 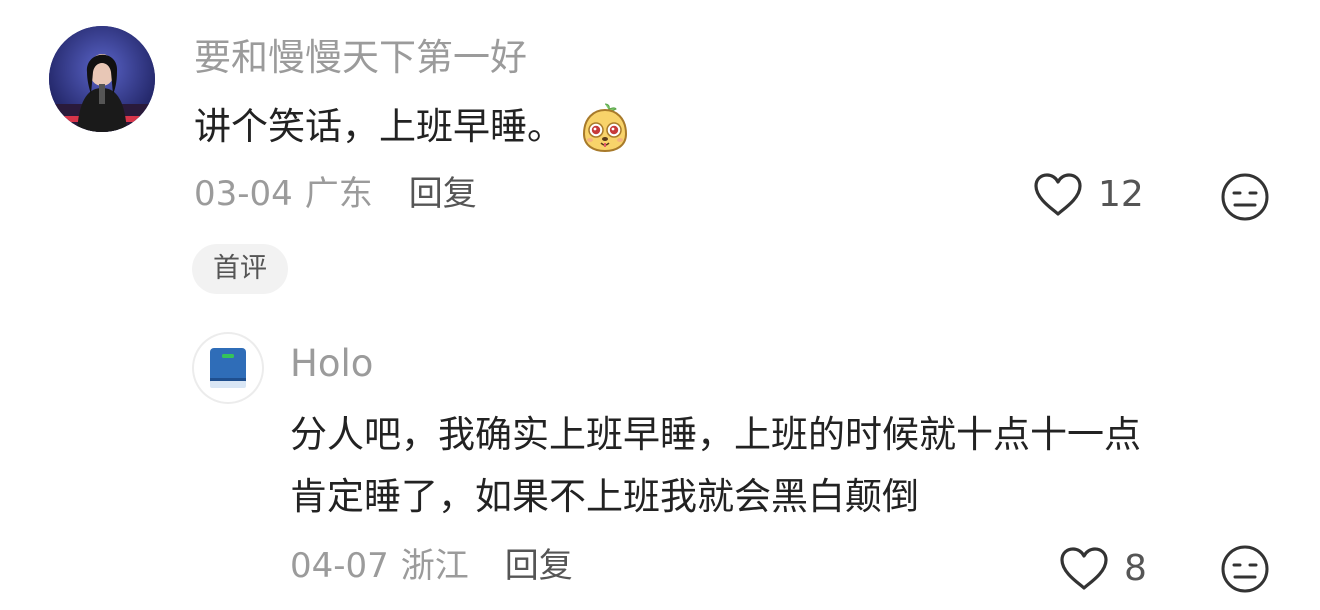 What do you see at coordinates (339, 566) in the screenshot?
I see `reply-date: 04-07` at bounding box center [339, 566].